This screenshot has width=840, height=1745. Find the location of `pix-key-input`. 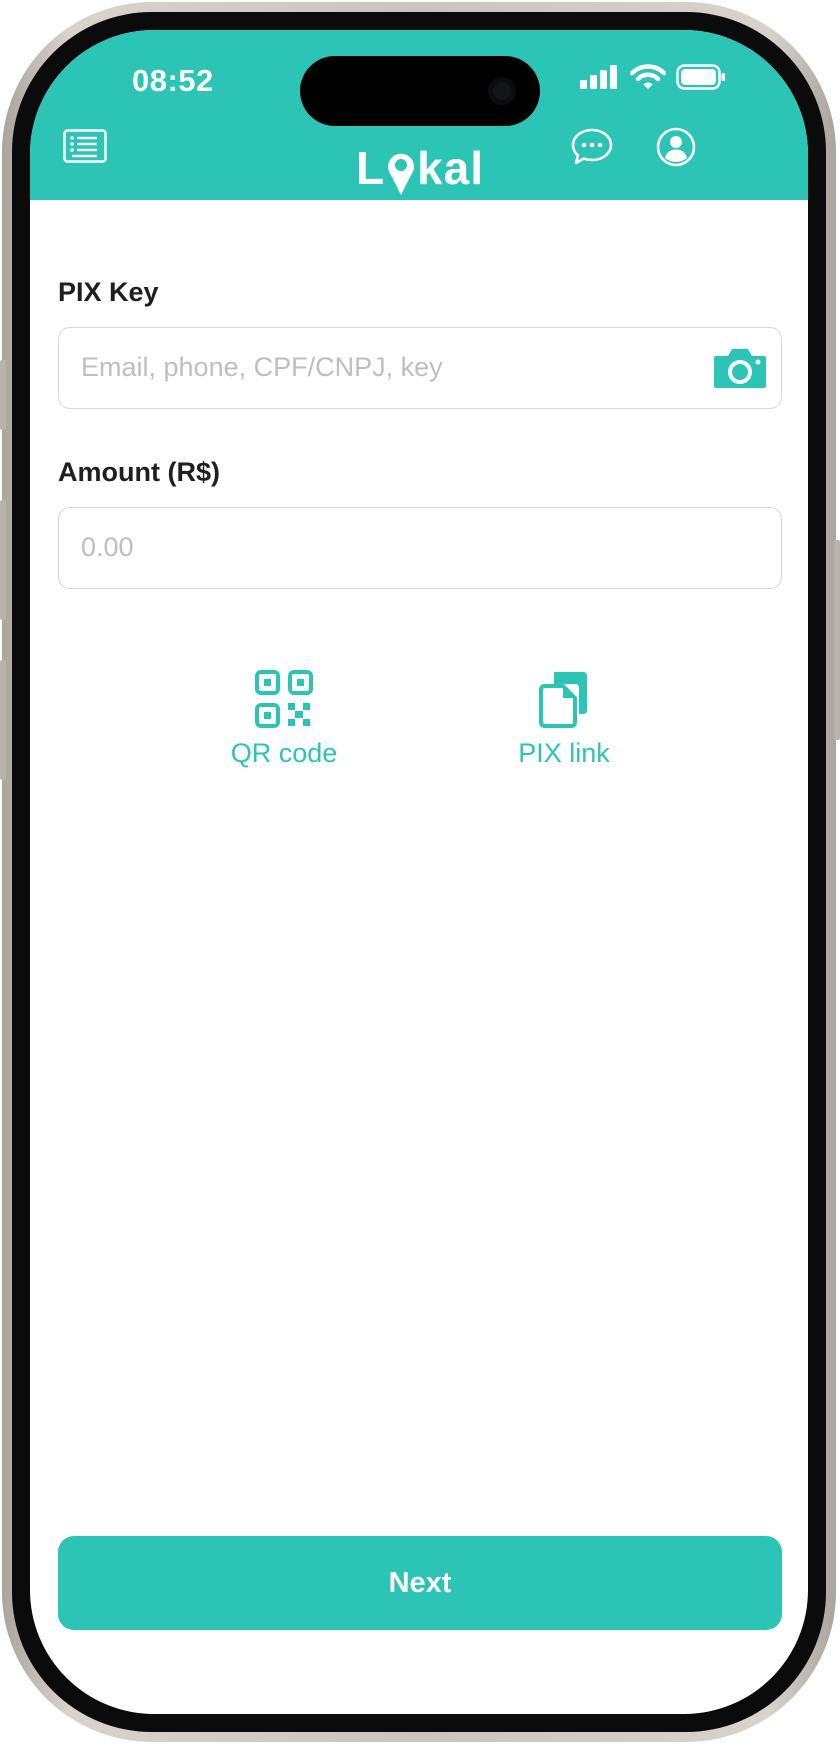

pix-key-input is located at coordinates (359, 367).